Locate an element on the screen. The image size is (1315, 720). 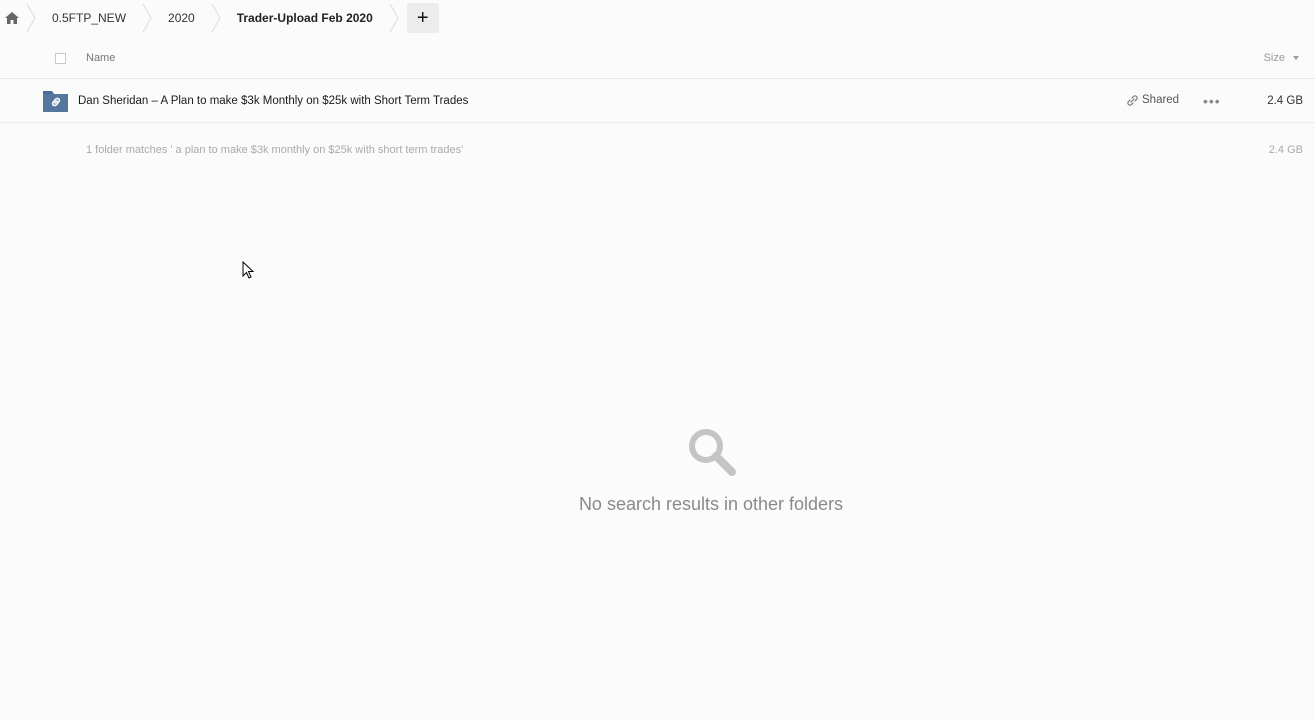
breadcrumb-item-ftp-new: 0.5FTP_NEW is located at coordinates (89, 18).